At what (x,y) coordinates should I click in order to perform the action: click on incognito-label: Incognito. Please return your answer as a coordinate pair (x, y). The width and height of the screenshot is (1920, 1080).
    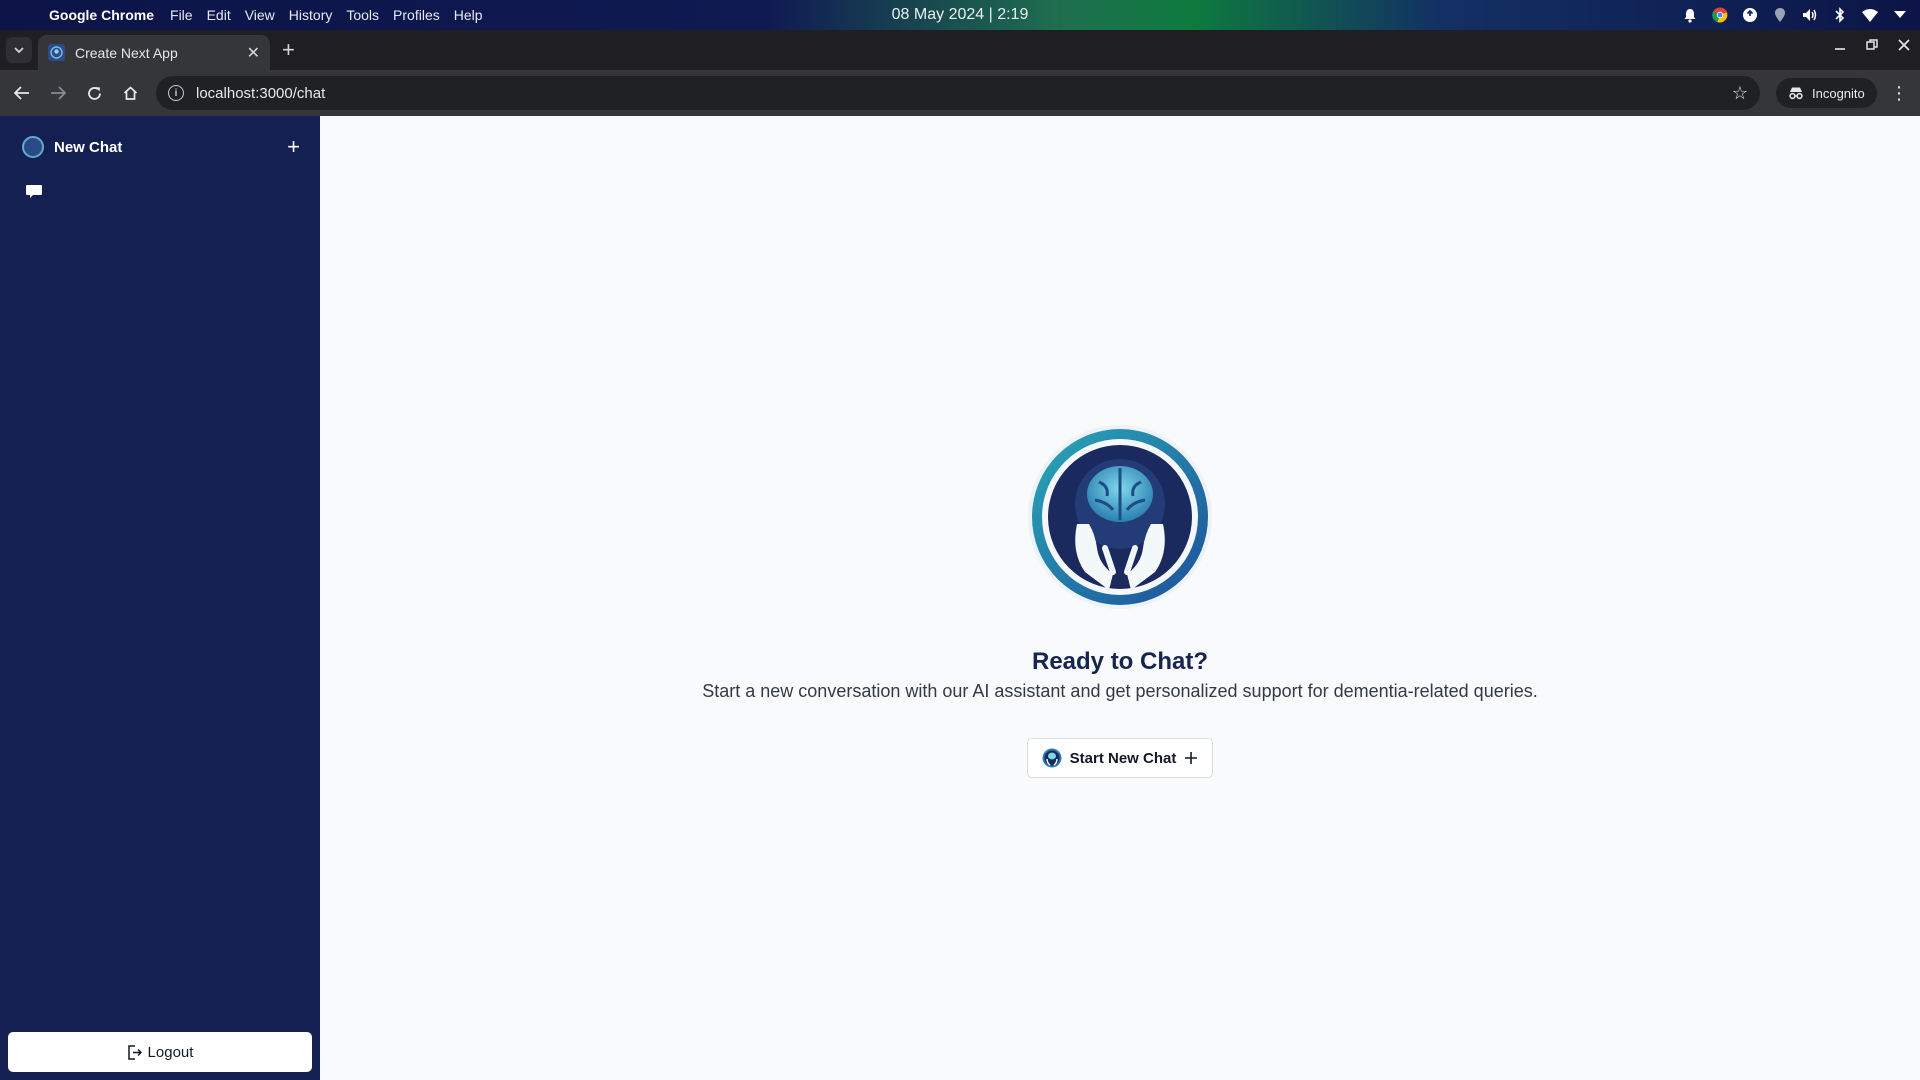
    Looking at the image, I should click on (1838, 93).